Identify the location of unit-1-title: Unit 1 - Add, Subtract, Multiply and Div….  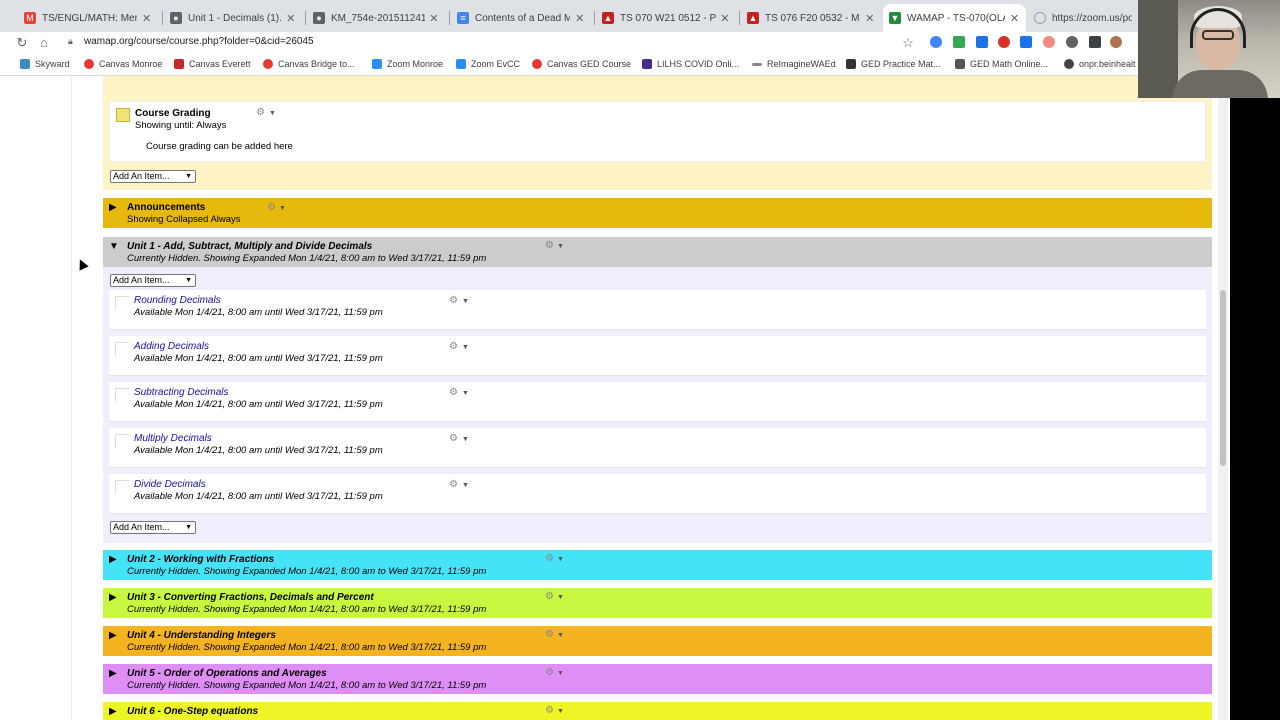
(249, 246).